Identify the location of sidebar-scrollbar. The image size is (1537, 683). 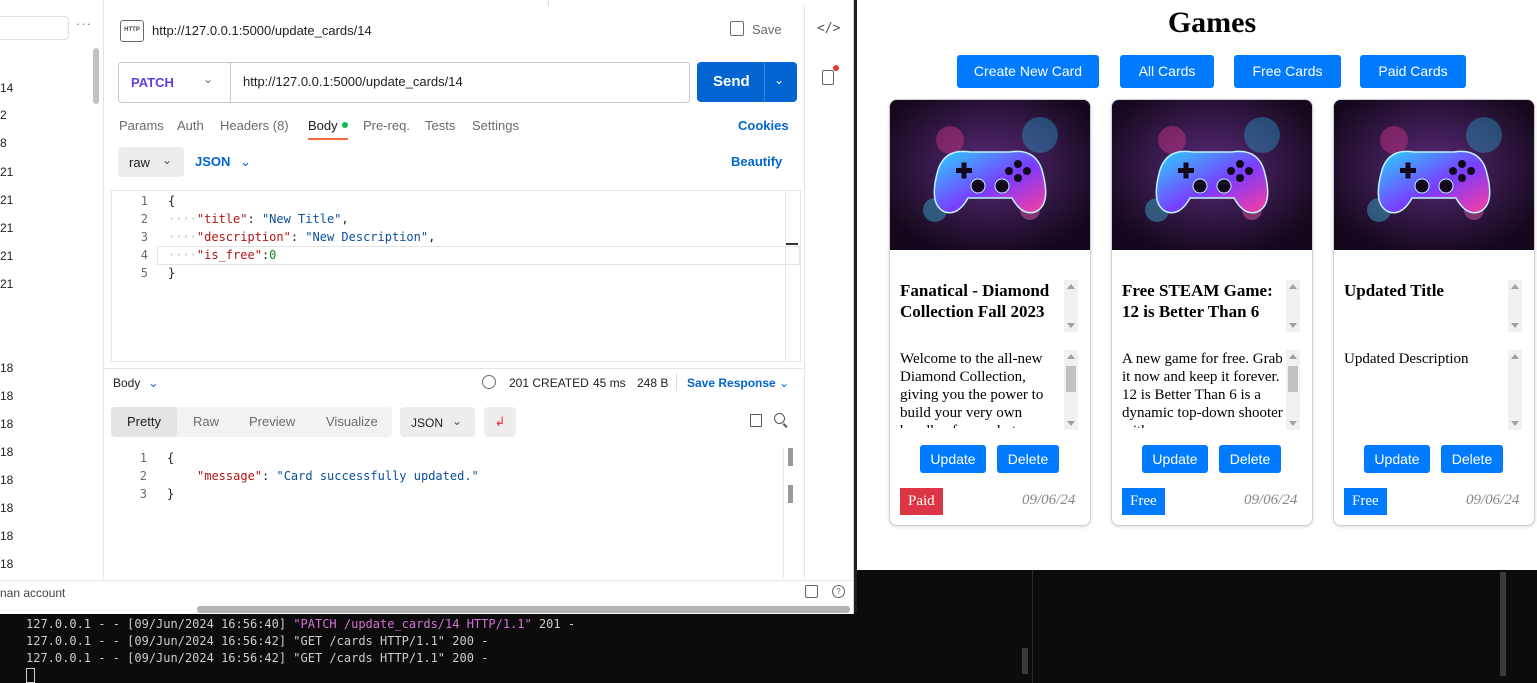
(96, 76).